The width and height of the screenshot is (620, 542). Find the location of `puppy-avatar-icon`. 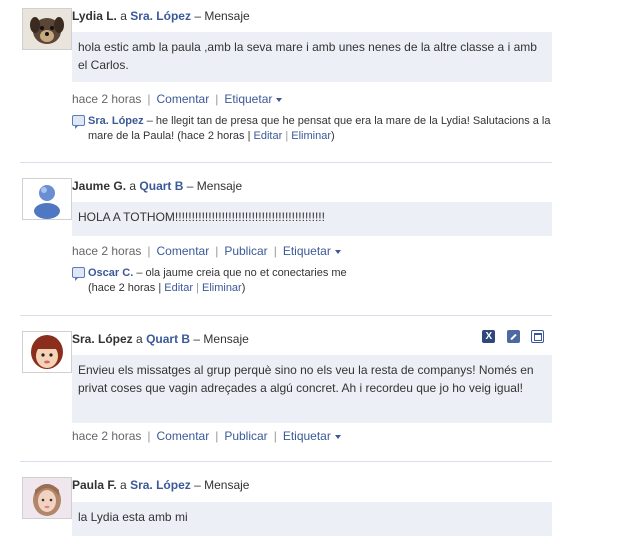

puppy-avatar-icon is located at coordinates (47, 29).